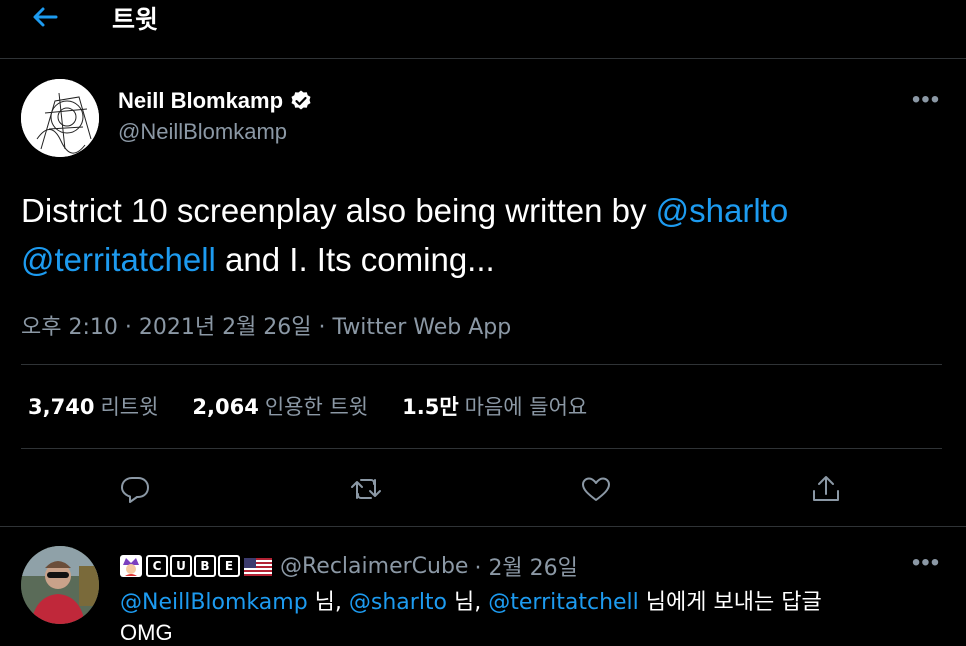 Image resolution: width=966 pixels, height=646 pixels. What do you see at coordinates (135, 489) in the screenshot?
I see `reply-icon` at bounding box center [135, 489].